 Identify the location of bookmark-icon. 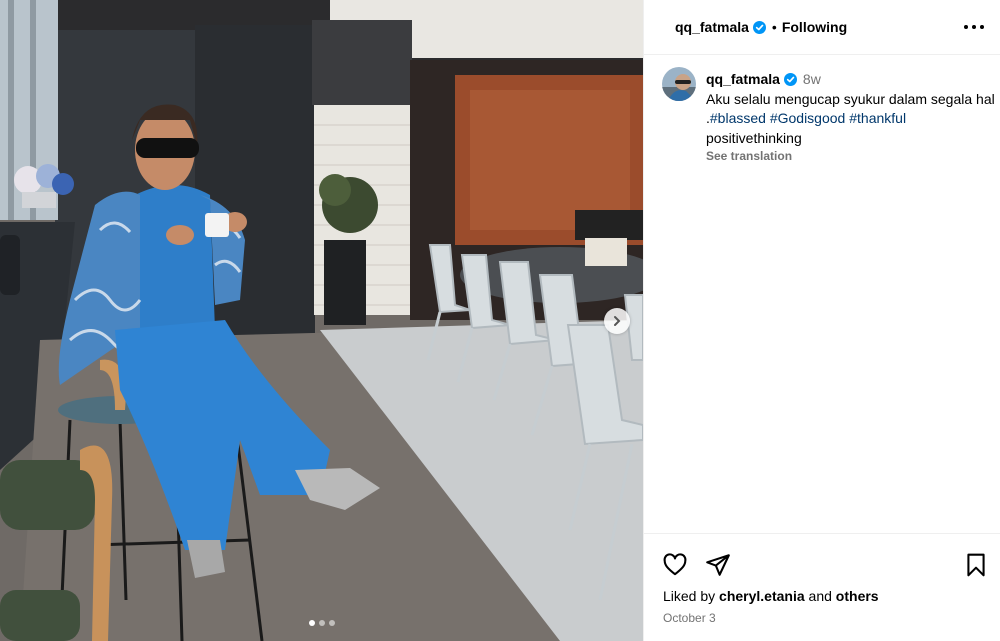
(976, 565).